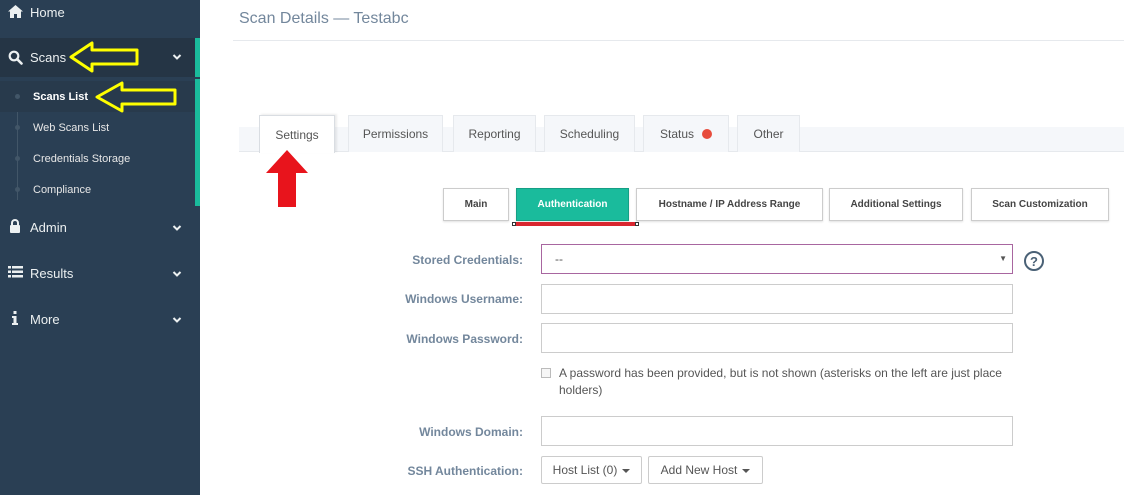 Image resolution: width=1124 pixels, height=495 pixels. I want to click on nav-more-label: More, so click(45, 319).